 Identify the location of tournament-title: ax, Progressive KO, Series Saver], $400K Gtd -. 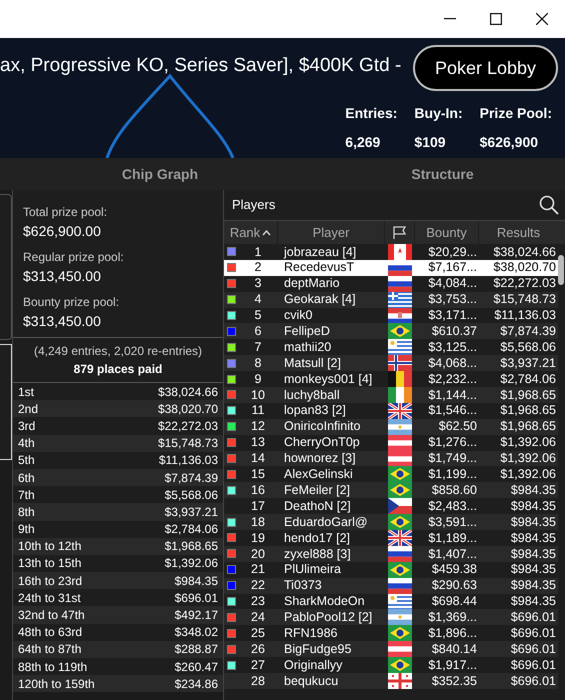
(201, 66).